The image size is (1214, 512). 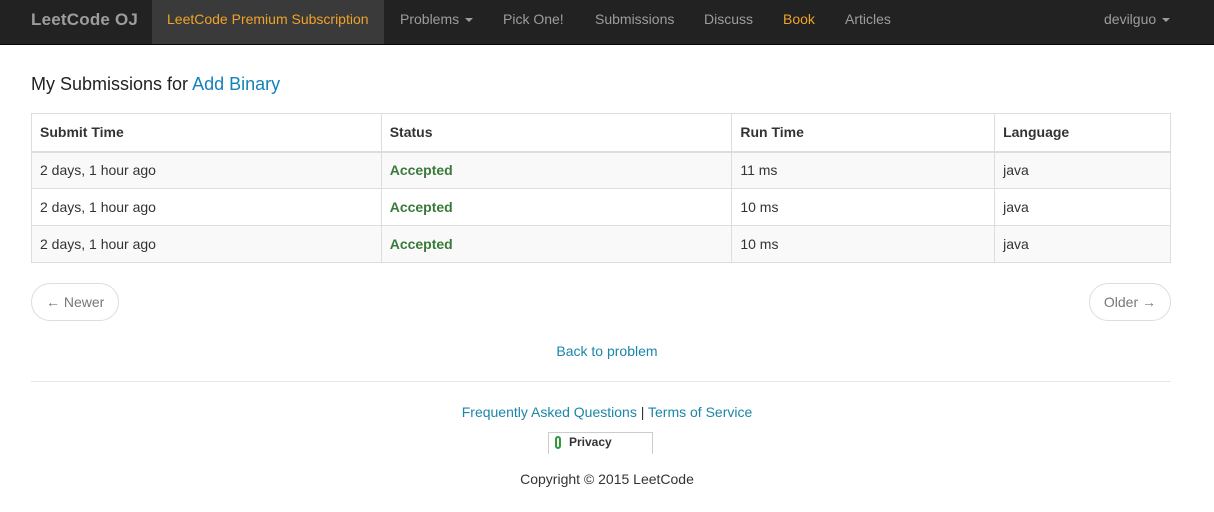 I want to click on brand-logo-link: LeetCode OJ, so click(x=84, y=20).